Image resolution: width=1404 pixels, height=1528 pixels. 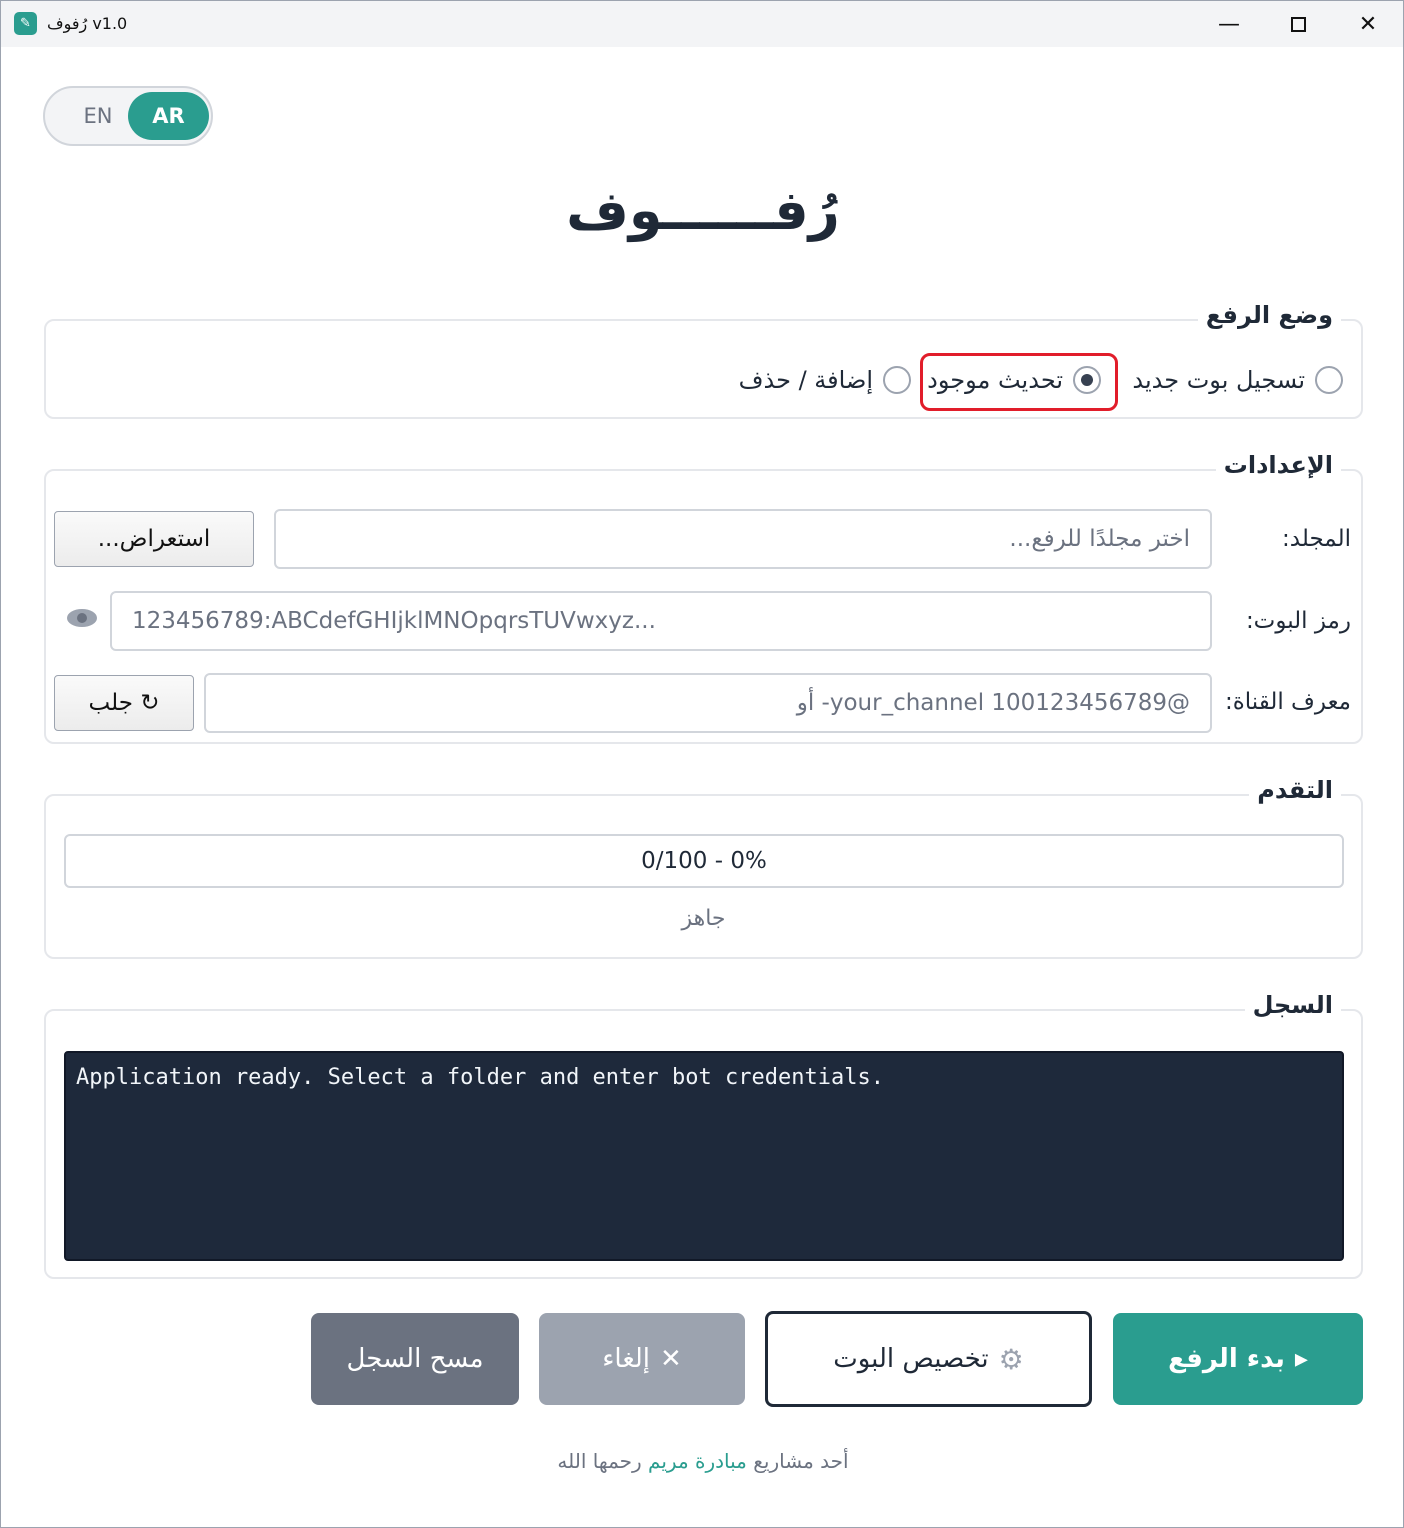 I want to click on fetch-button: ↻ جلب, so click(x=124, y=703).